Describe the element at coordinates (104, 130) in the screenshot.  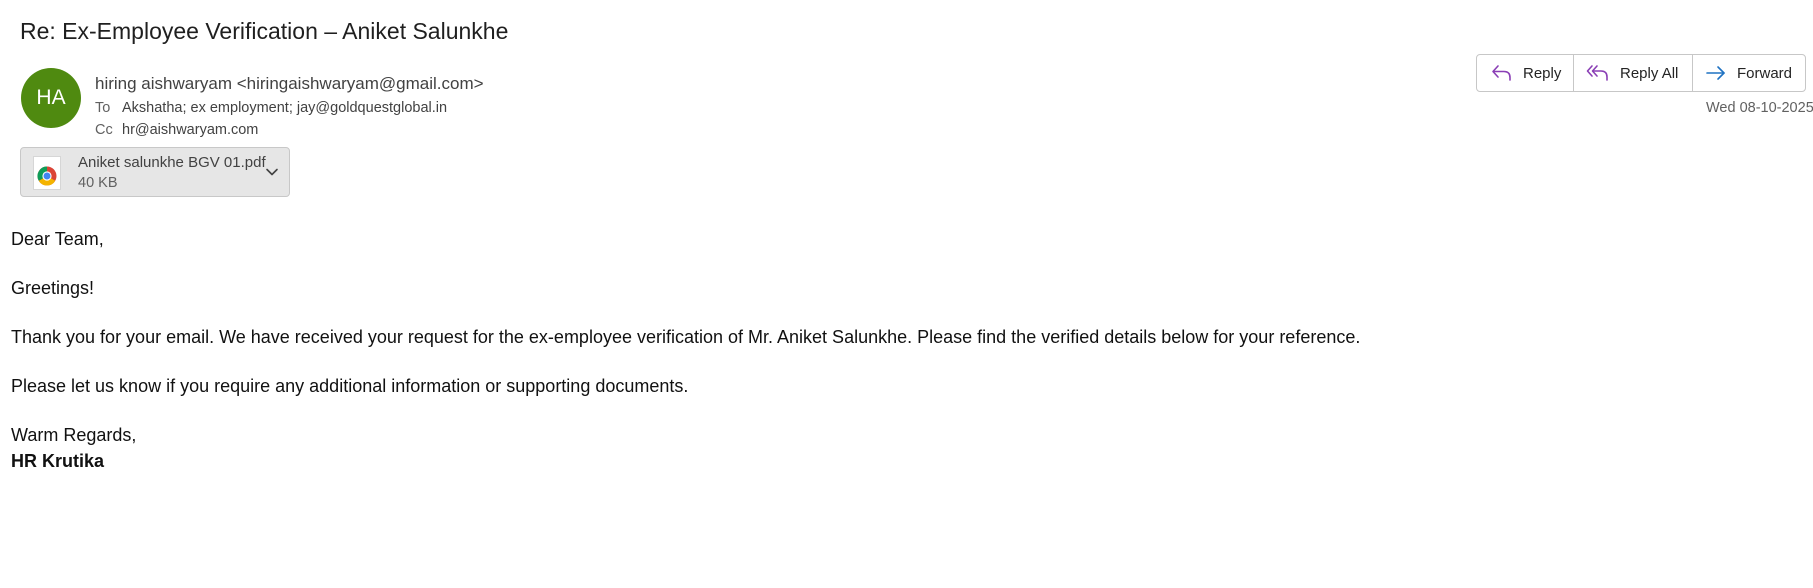
I see `cc-label: Cc` at that location.